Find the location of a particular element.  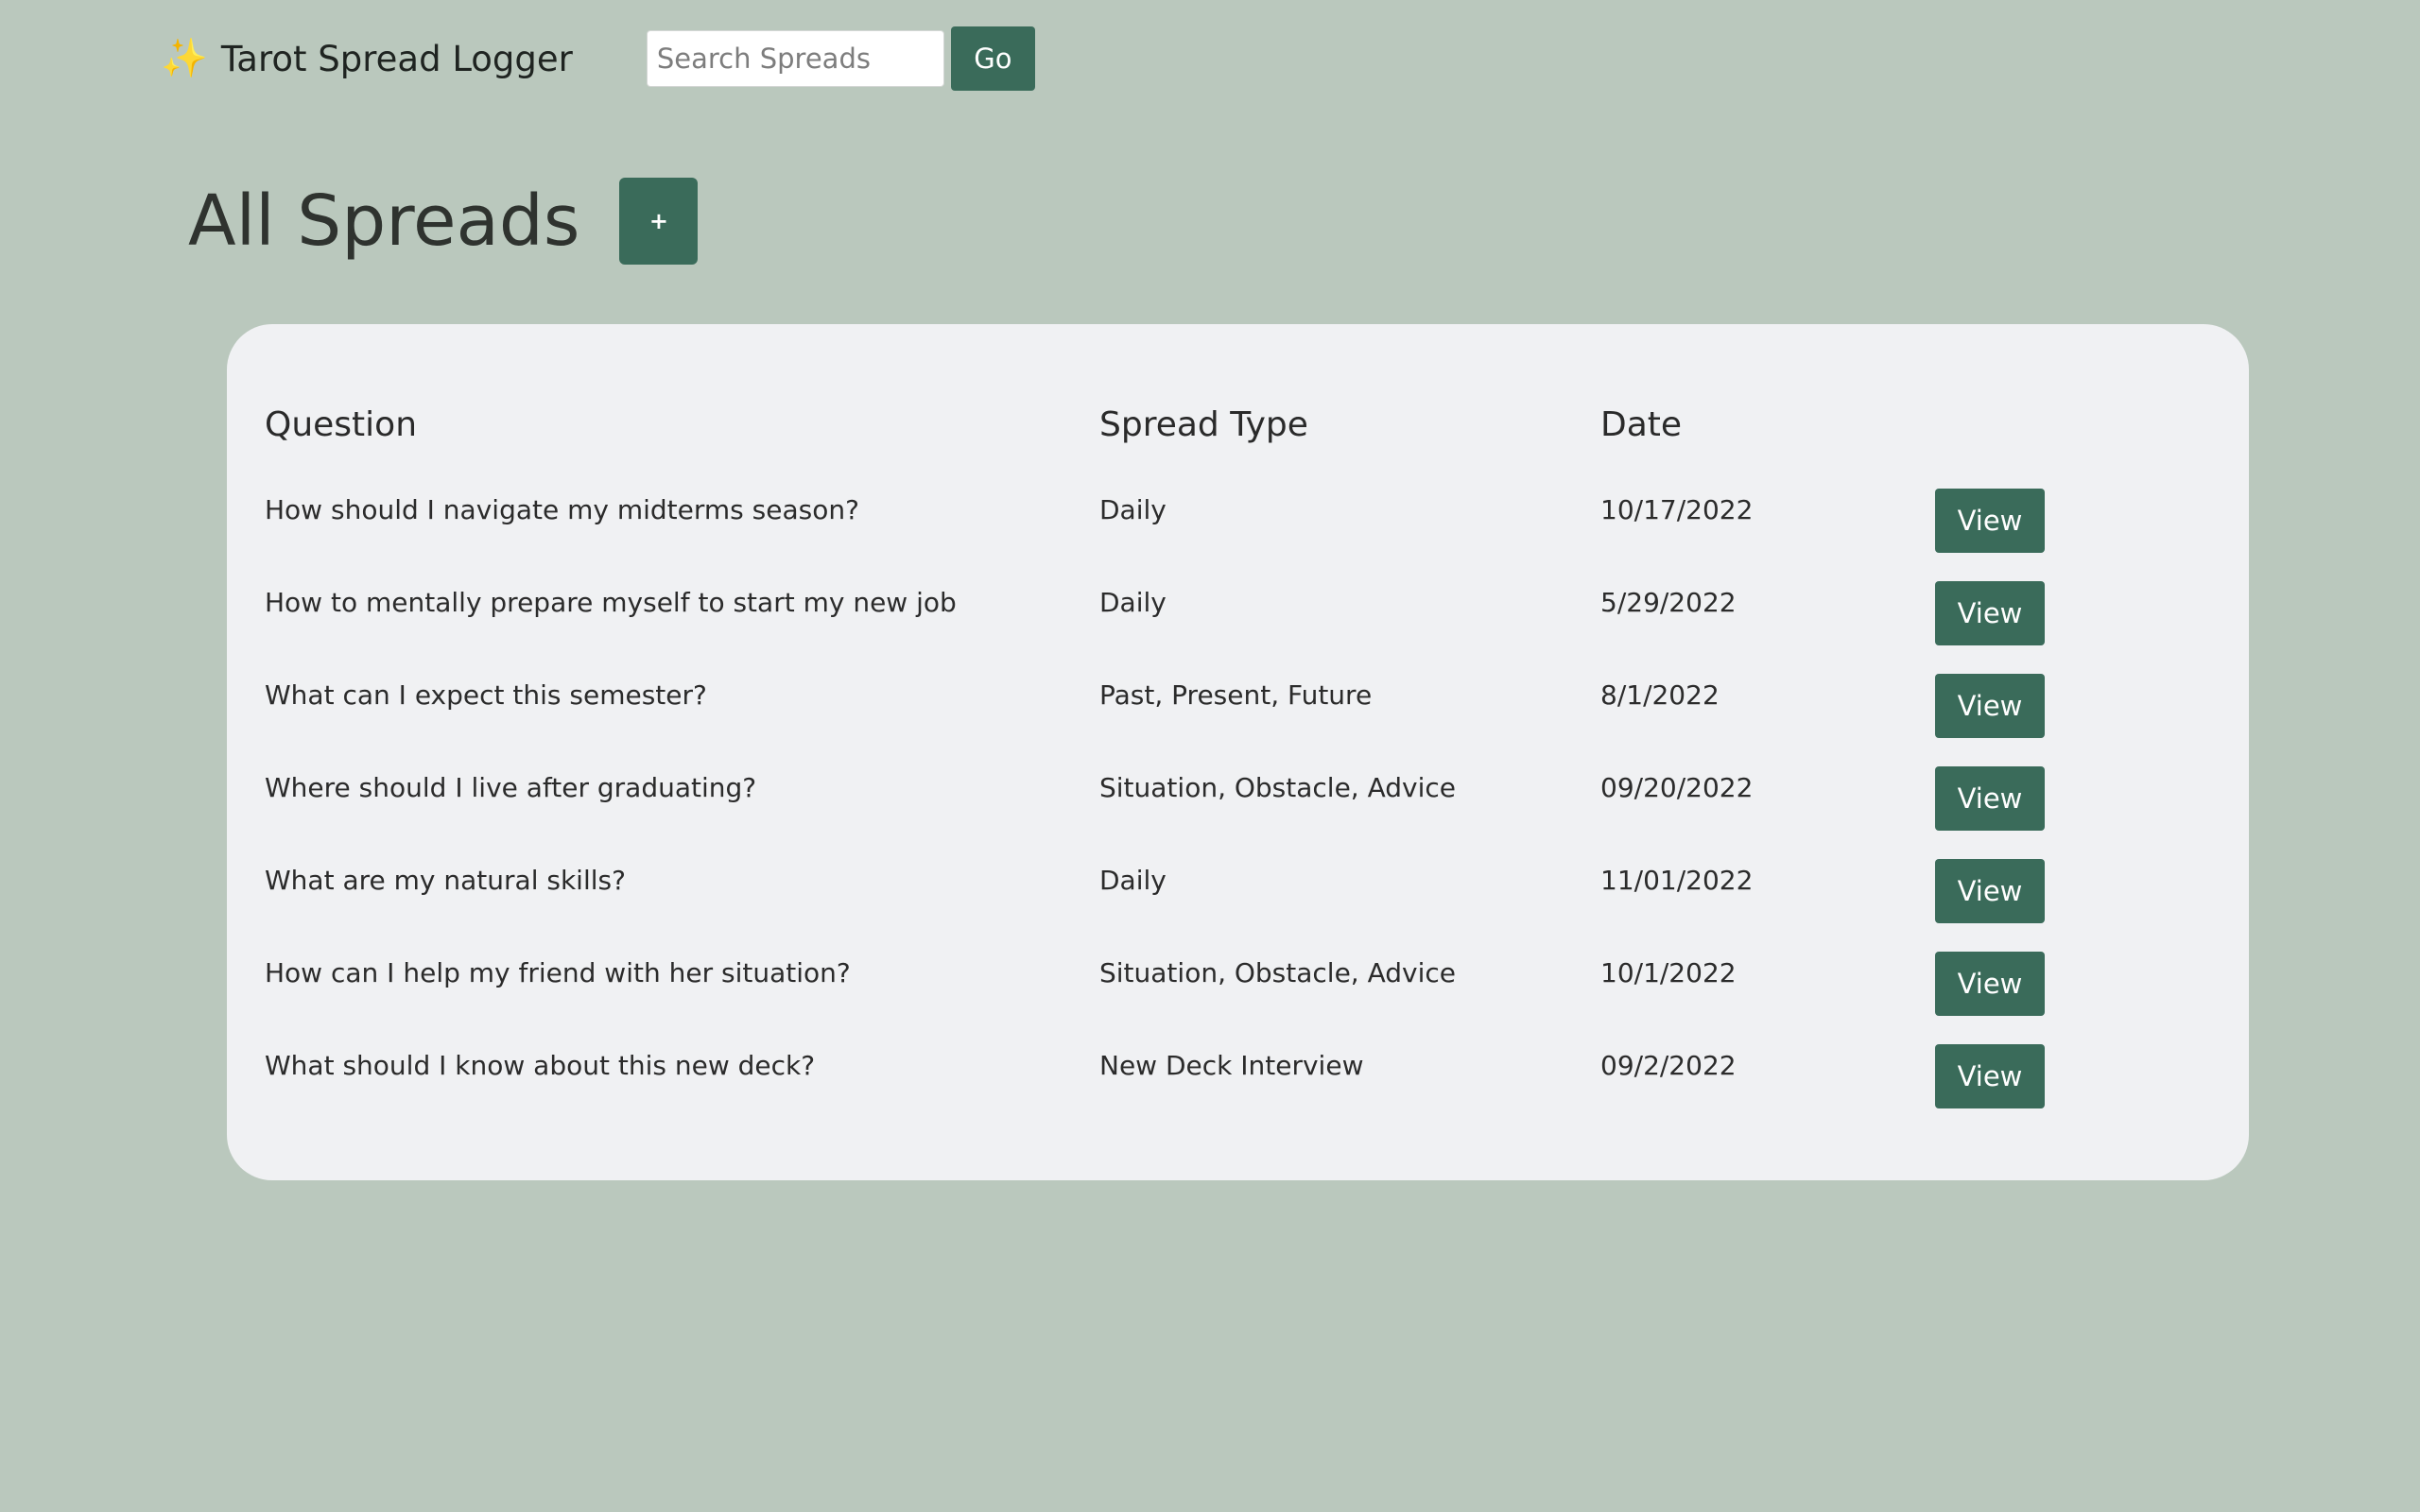

brand-title: Tarot Spread Logger is located at coordinates (396, 58).